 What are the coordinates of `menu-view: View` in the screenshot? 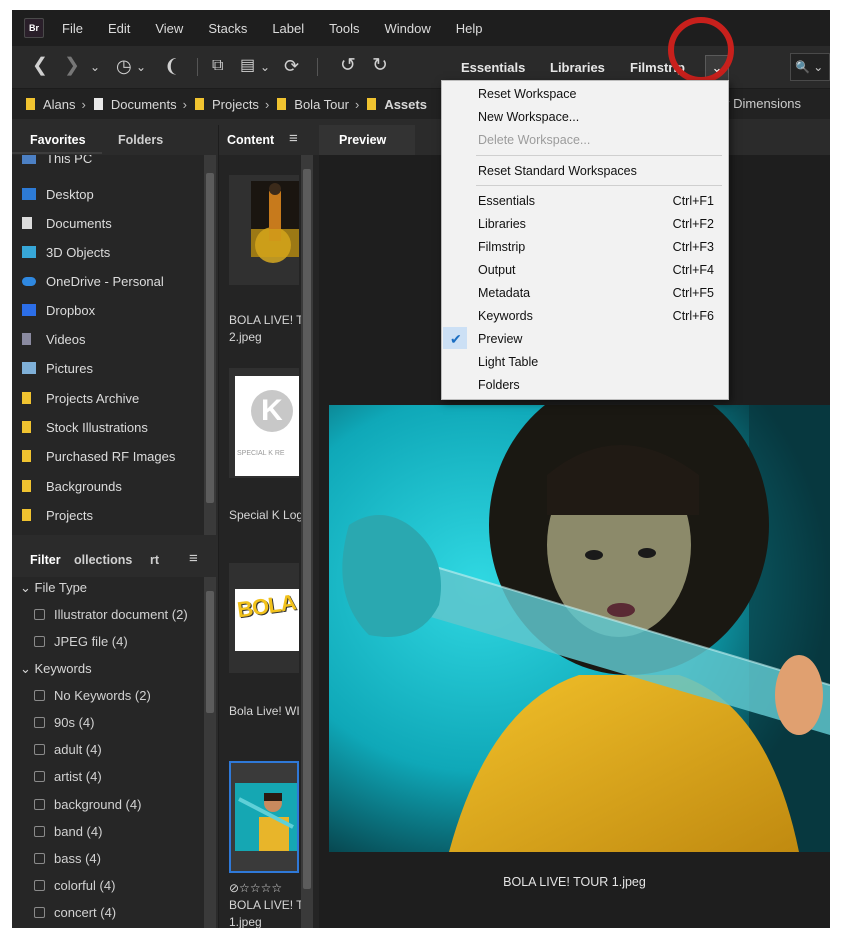 It's located at (169, 28).